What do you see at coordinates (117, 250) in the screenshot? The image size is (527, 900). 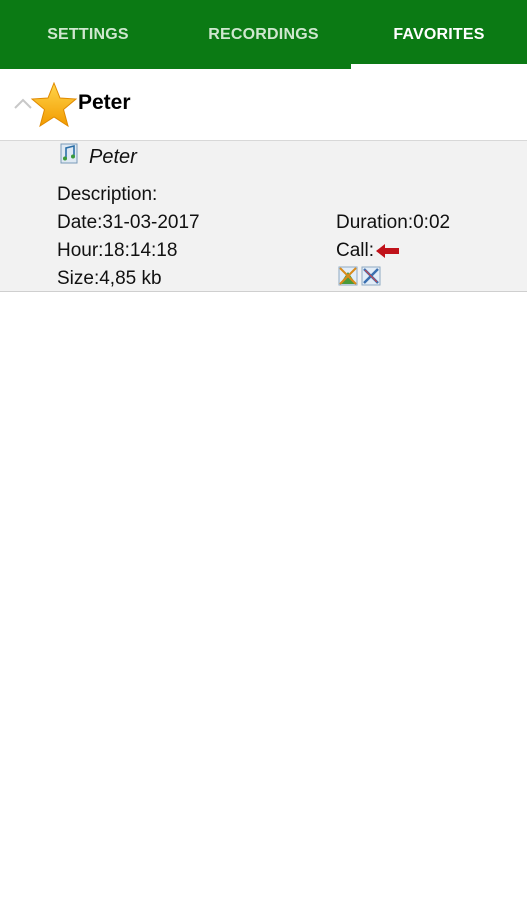 I see `recording-hour: Hour:18:14:18` at bounding box center [117, 250].